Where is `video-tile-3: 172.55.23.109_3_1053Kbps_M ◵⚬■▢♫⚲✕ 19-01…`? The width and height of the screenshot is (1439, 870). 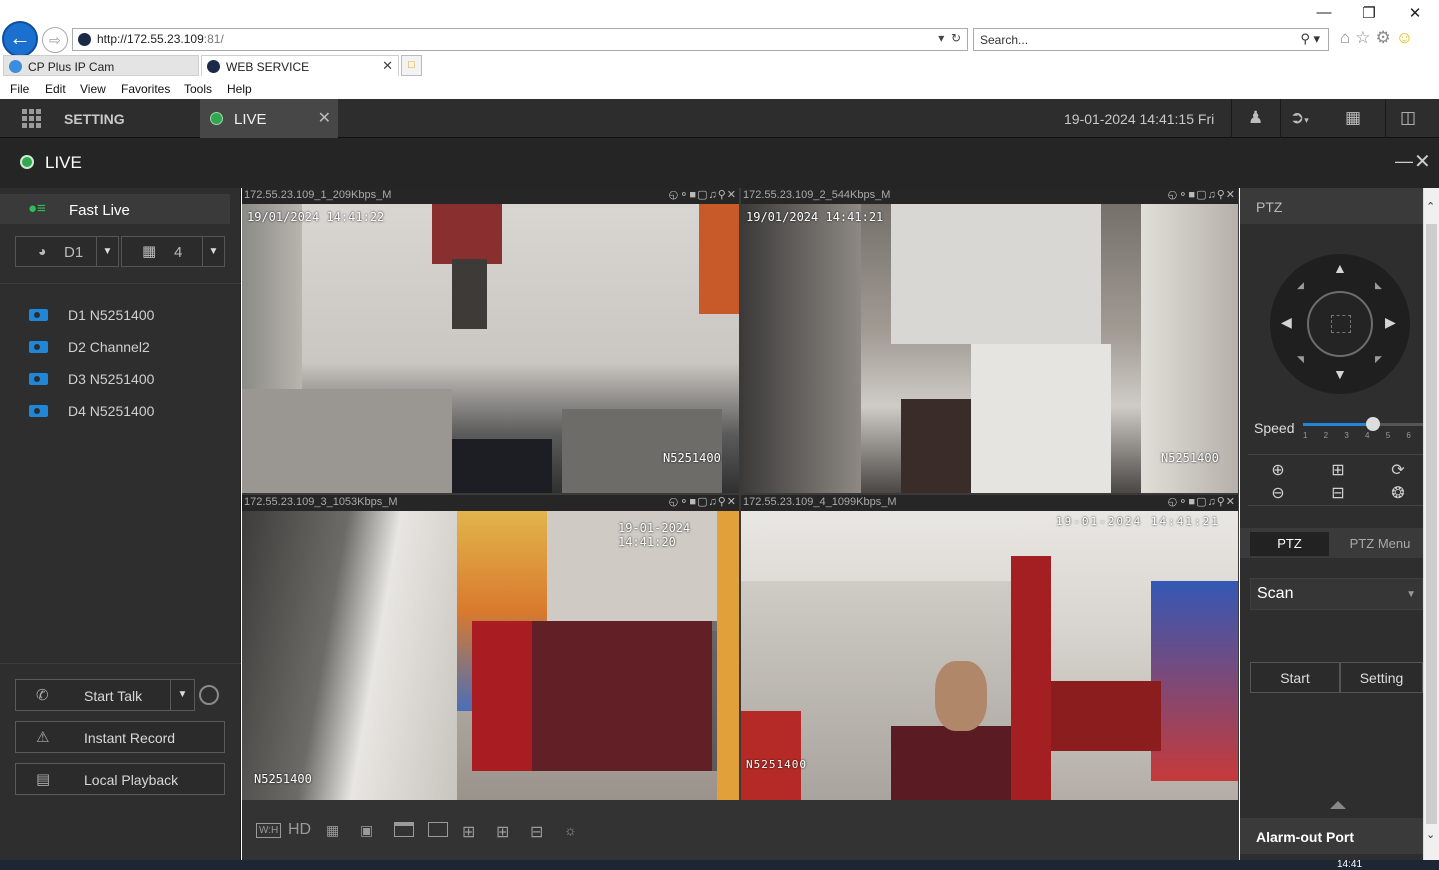 video-tile-3: 172.55.23.109_3_1053Kbps_M ◵⚬■▢♫⚲✕ 19-01… is located at coordinates (490, 647).